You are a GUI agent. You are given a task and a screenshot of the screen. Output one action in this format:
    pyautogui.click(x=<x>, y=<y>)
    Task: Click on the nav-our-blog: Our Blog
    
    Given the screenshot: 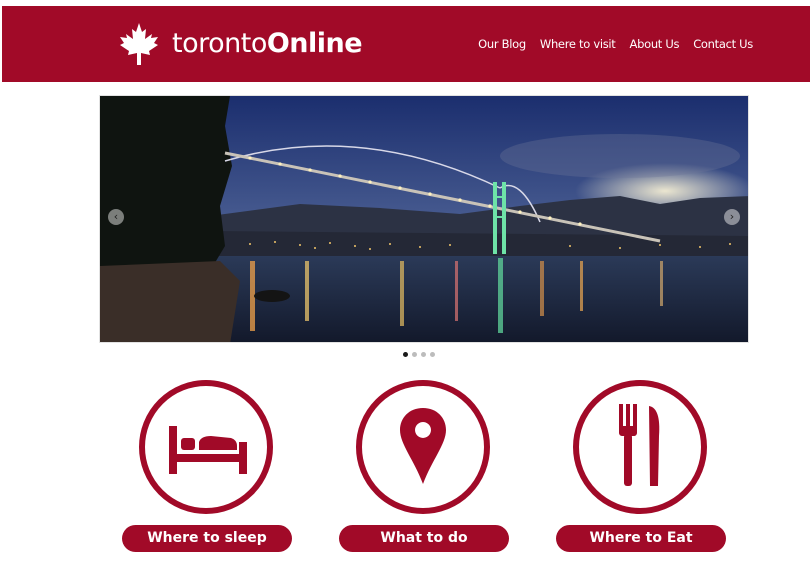 What is the action you would take?
    pyautogui.click(x=502, y=44)
    